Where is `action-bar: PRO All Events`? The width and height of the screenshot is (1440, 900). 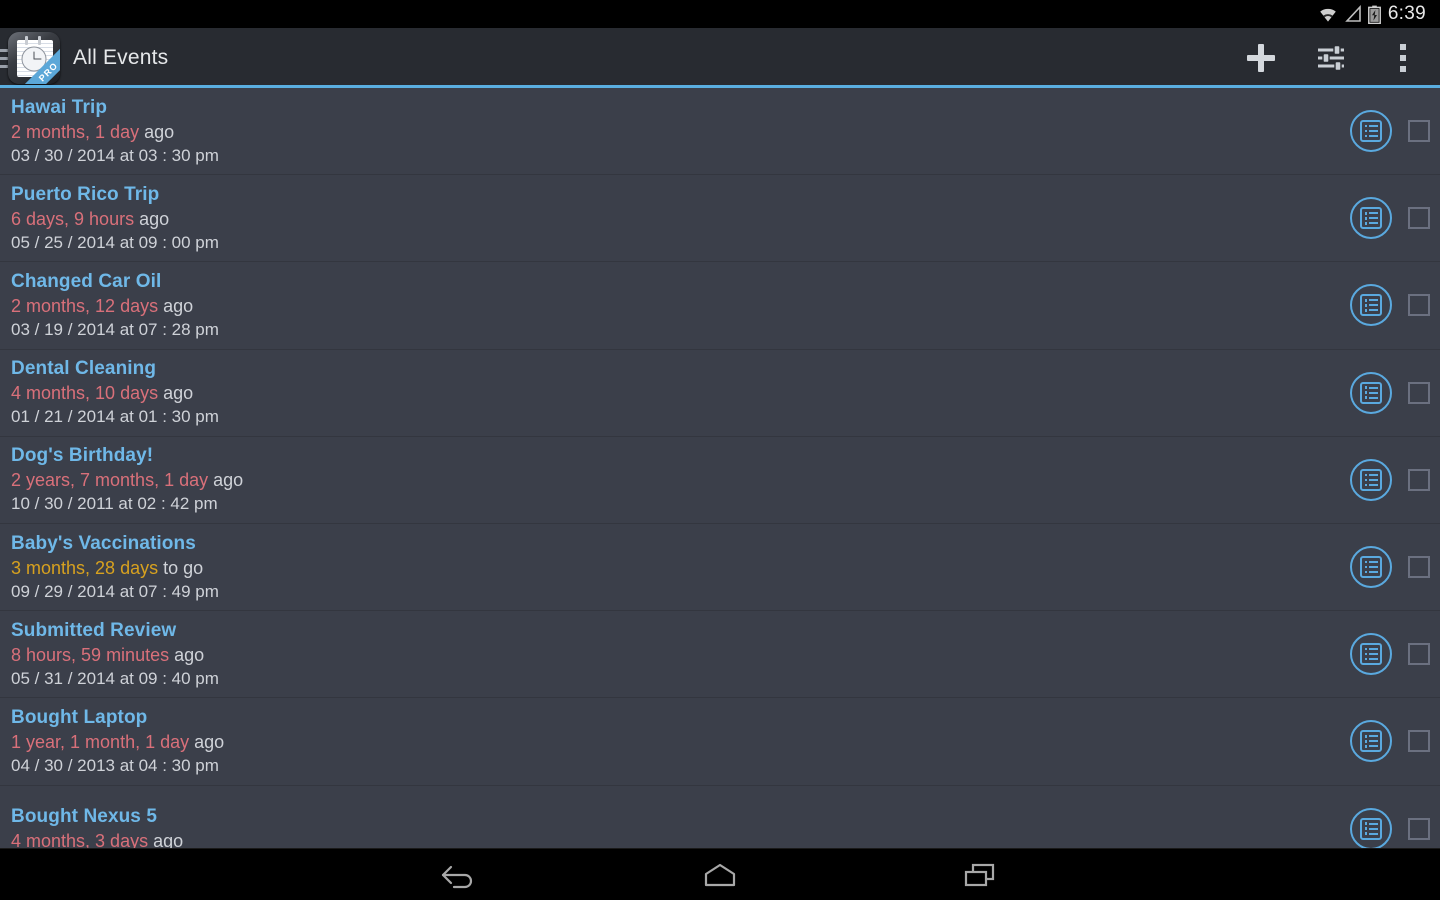 action-bar: PRO All Events is located at coordinates (720, 58).